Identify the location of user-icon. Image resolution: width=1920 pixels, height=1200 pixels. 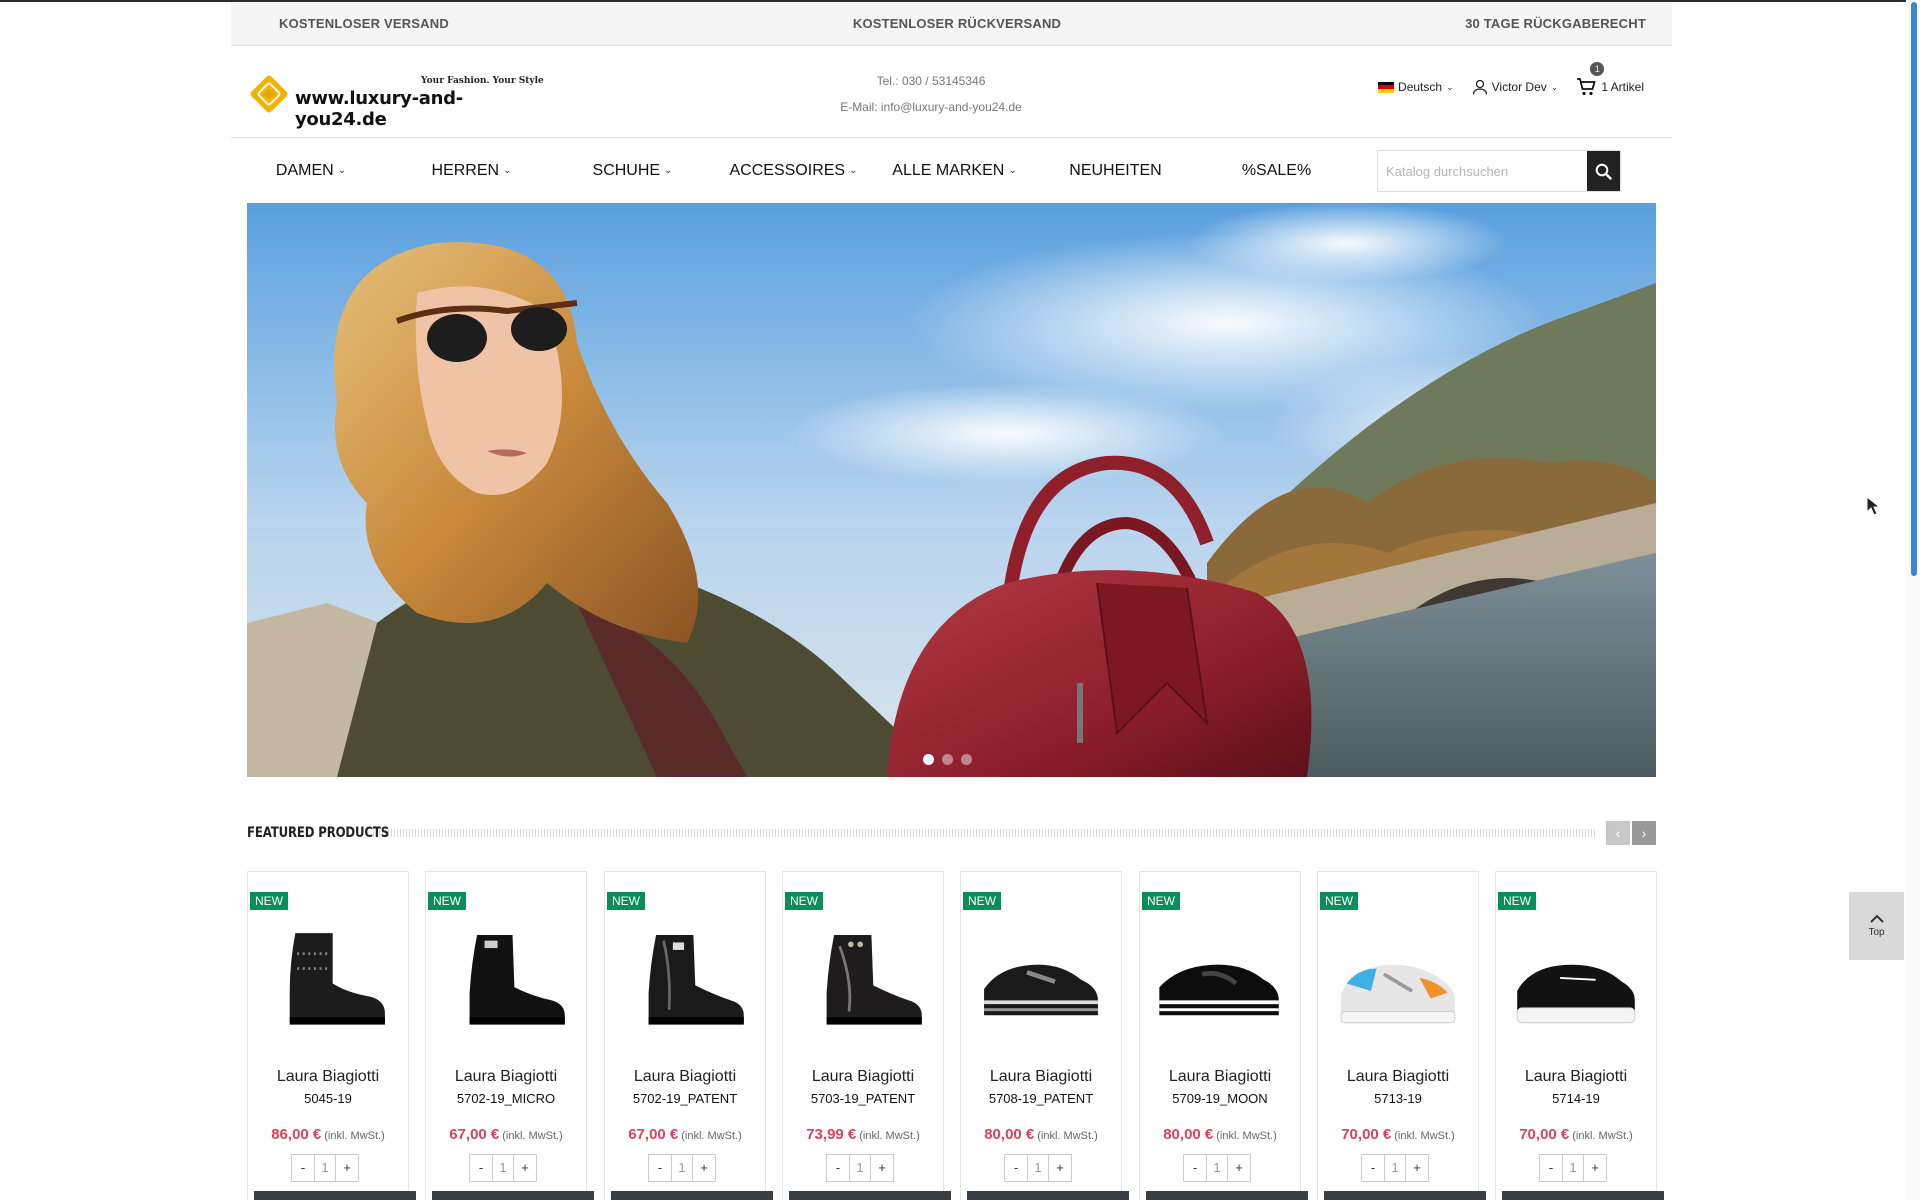
(1479, 87).